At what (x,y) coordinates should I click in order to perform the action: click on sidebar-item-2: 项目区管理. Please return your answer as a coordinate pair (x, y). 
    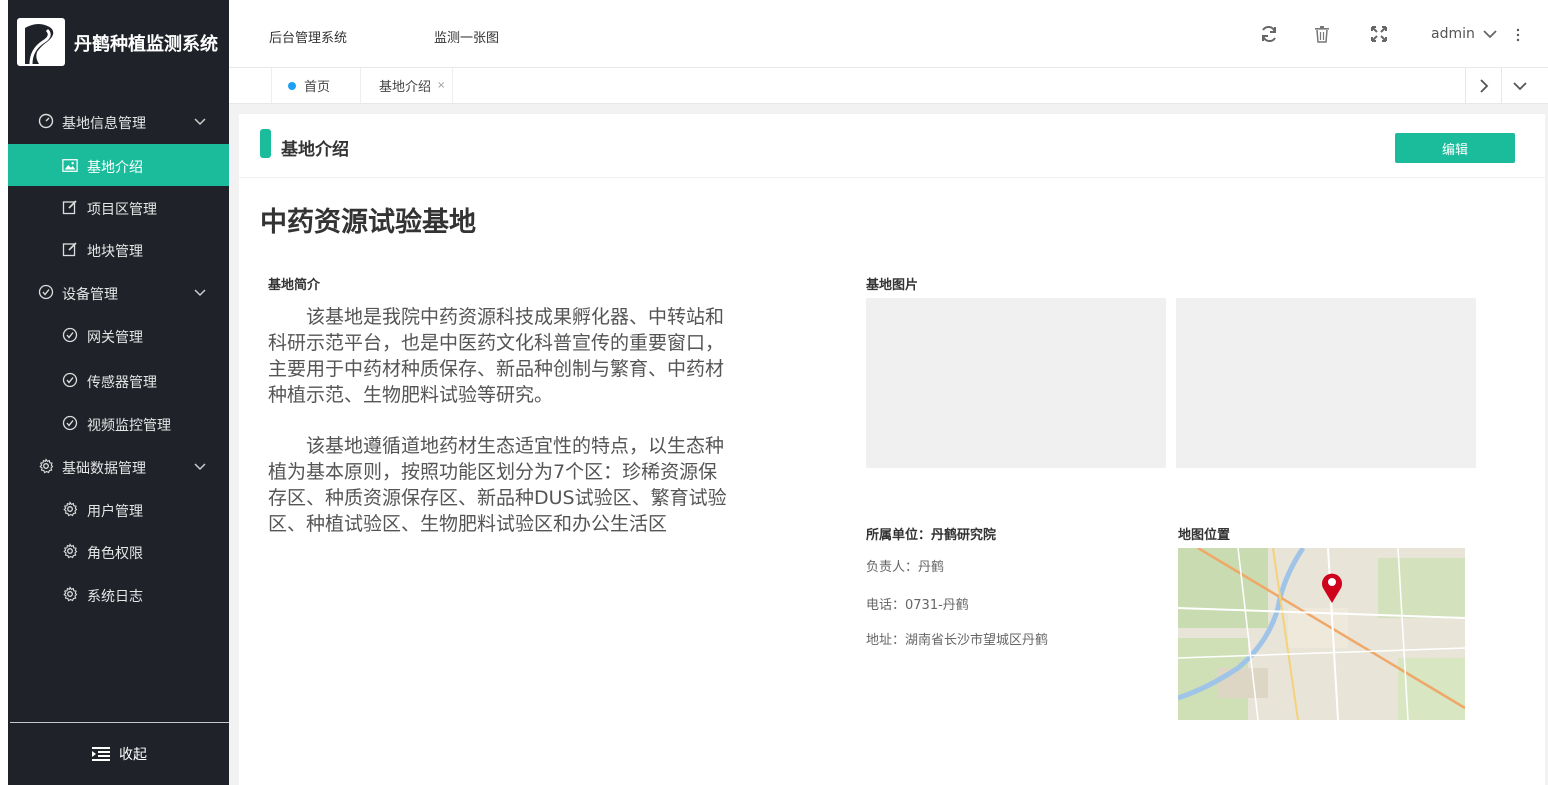
    Looking at the image, I should click on (118, 207).